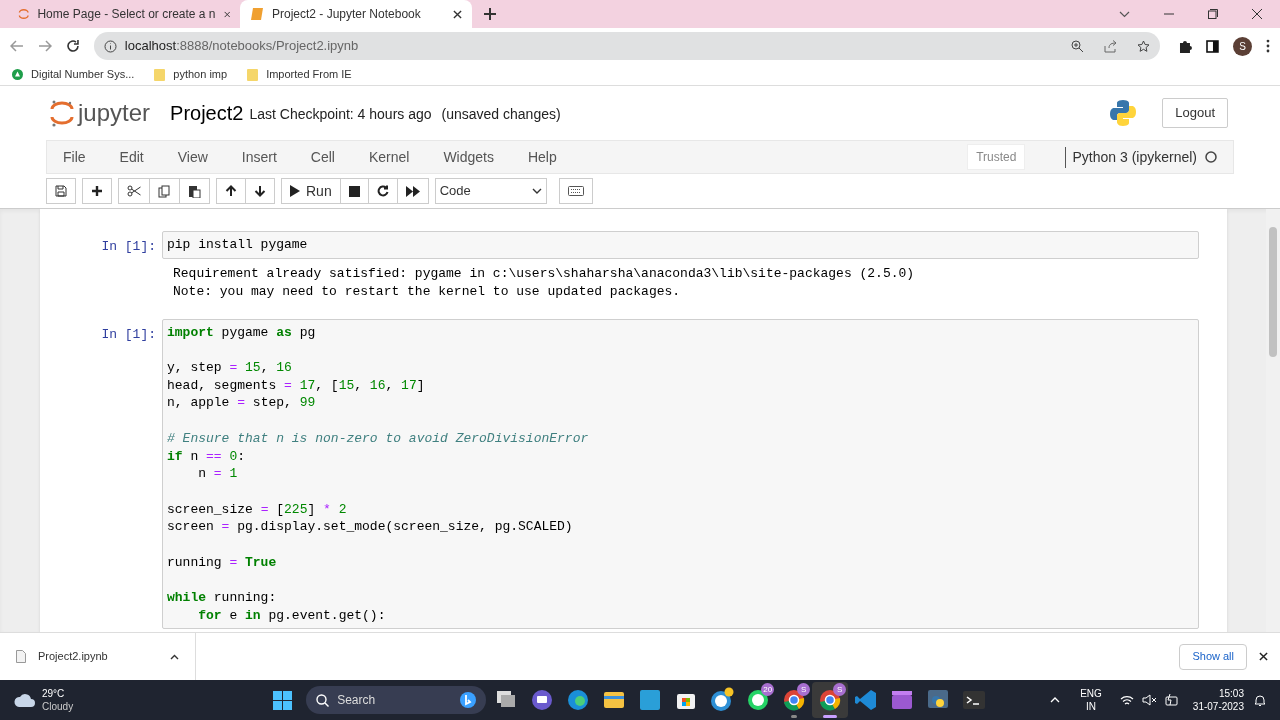 This screenshot has width=1280, height=720. Describe the element at coordinates (1149, 700) in the screenshot. I see `muted-speaker-icon` at that location.